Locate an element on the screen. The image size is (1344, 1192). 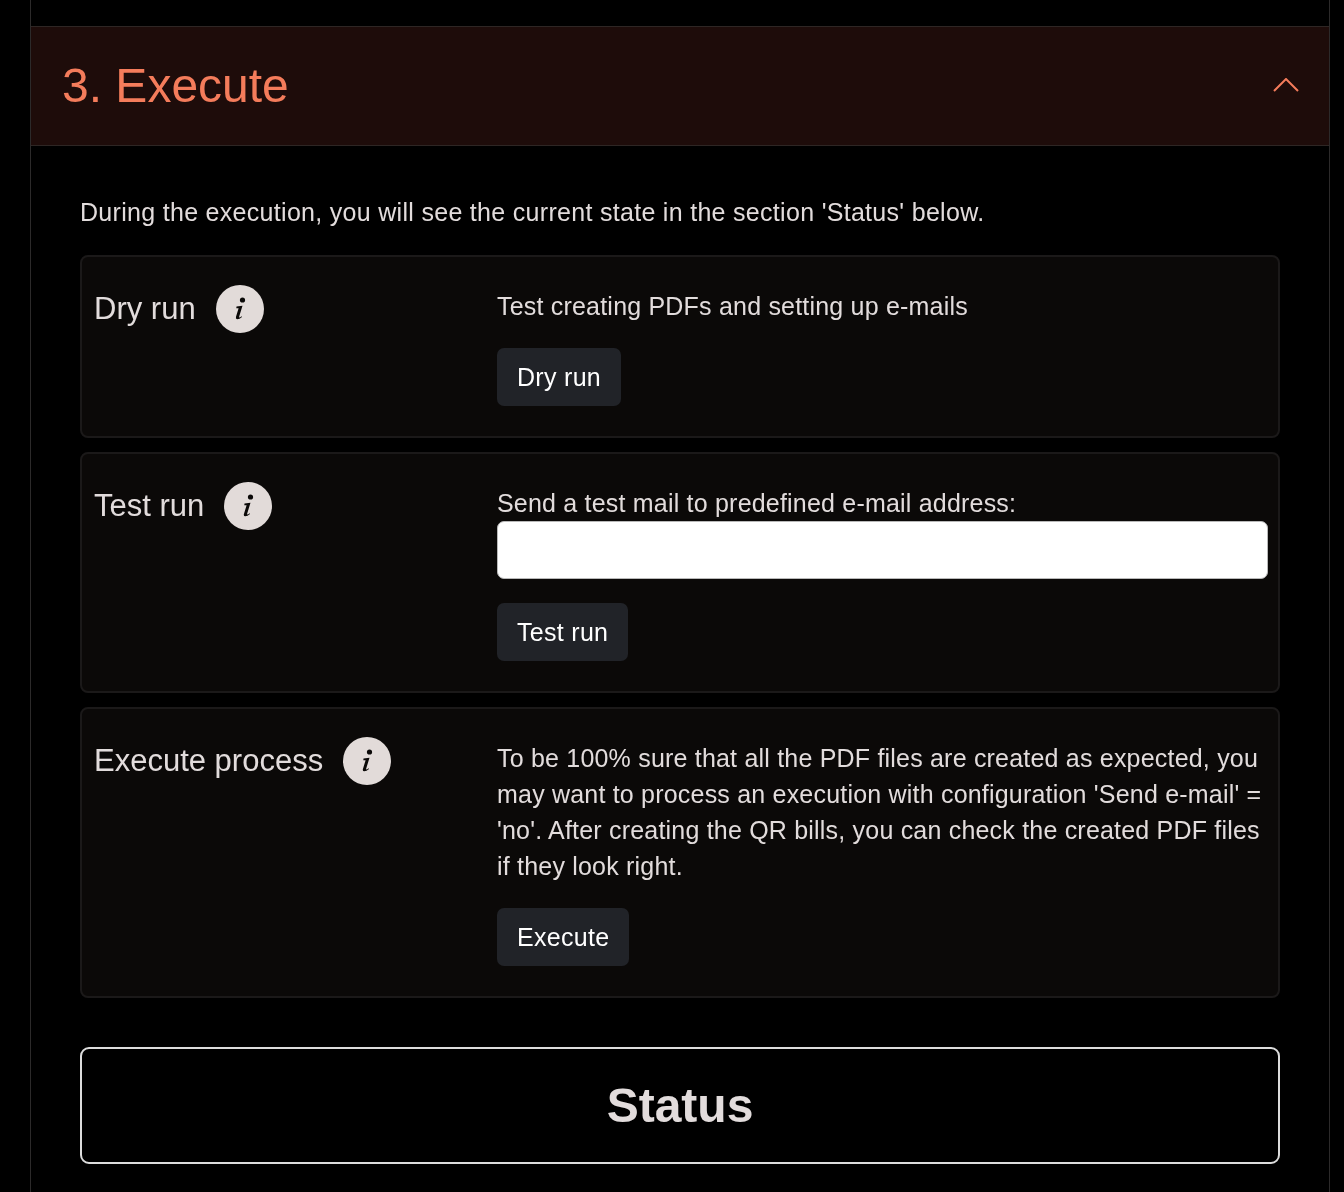
status-heading: Status is located at coordinates (680, 1105).